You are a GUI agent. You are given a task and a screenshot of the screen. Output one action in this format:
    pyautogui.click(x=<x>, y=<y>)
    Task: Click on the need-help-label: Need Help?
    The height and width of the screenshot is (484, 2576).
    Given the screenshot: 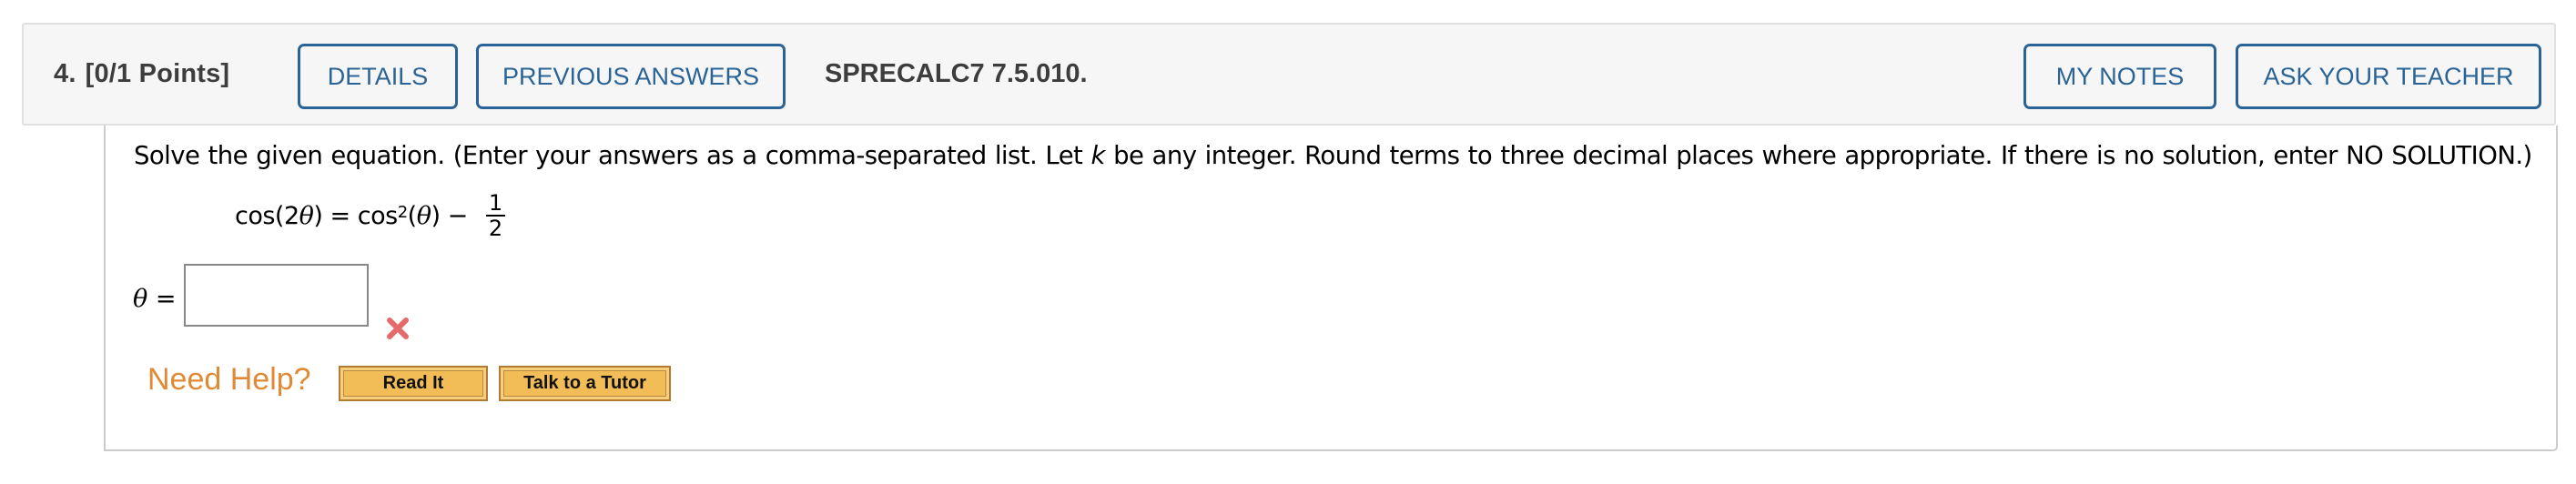 What is the action you would take?
    pyautogui.click(x=229, y=379)
    